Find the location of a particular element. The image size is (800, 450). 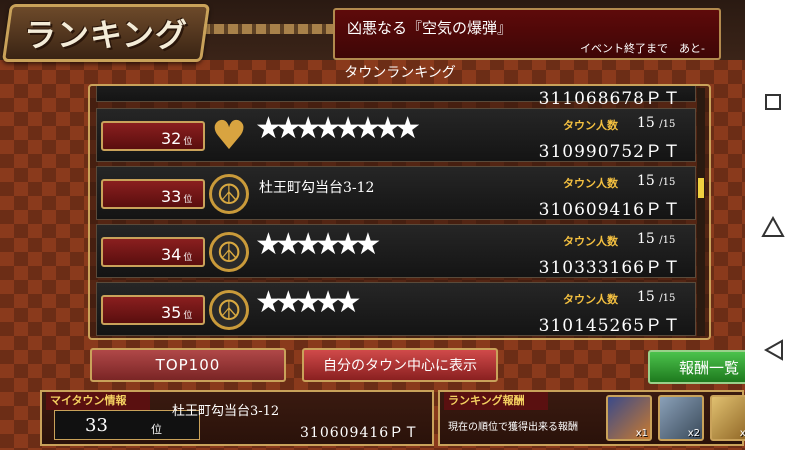

recent-apps-button is located at coordinates (772, 102).